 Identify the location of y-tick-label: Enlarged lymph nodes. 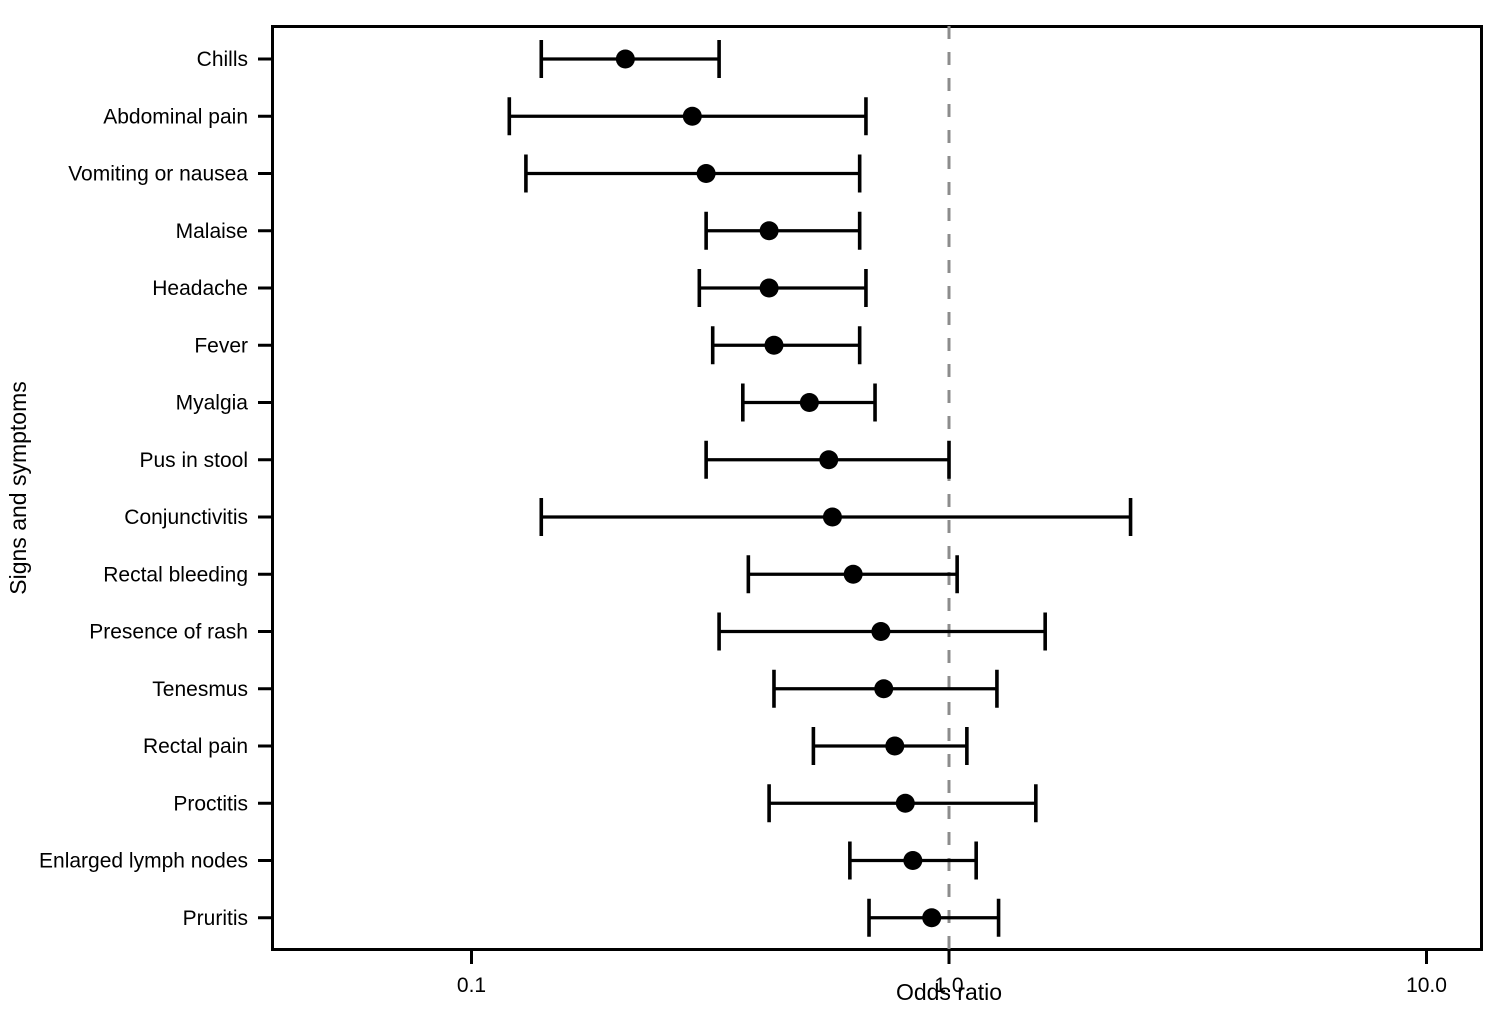
(143, 861).